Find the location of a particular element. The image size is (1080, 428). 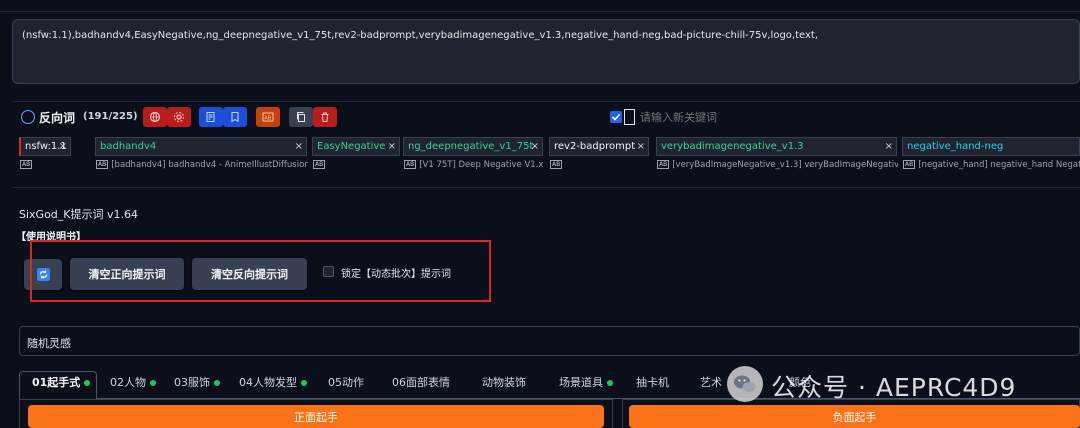

positive-start-button: 正面起手 is located at coordinates (316, 416).